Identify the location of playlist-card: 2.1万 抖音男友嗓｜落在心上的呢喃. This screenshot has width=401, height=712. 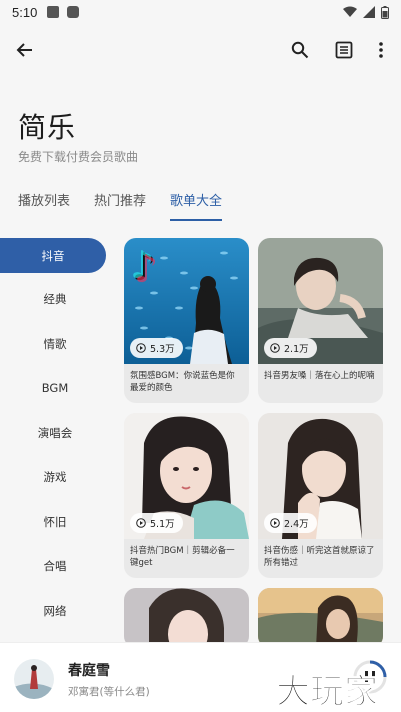
(320, 320).